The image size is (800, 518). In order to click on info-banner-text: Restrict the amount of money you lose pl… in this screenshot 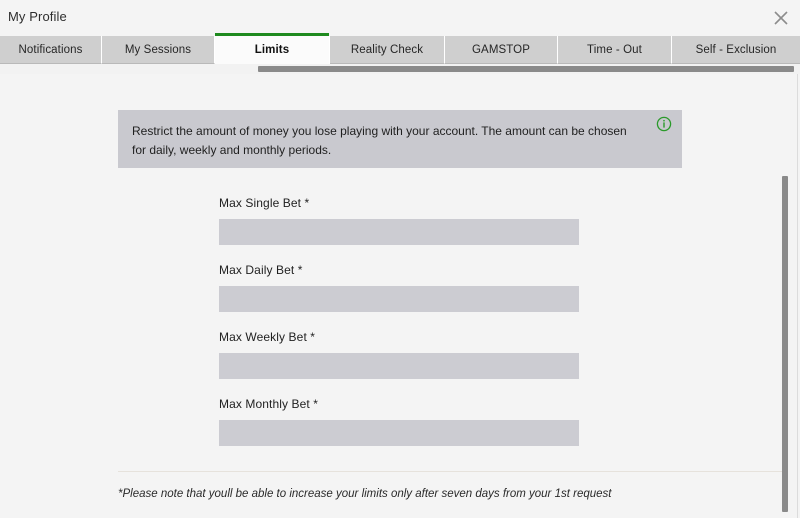, I will do `click(379, 140)`.